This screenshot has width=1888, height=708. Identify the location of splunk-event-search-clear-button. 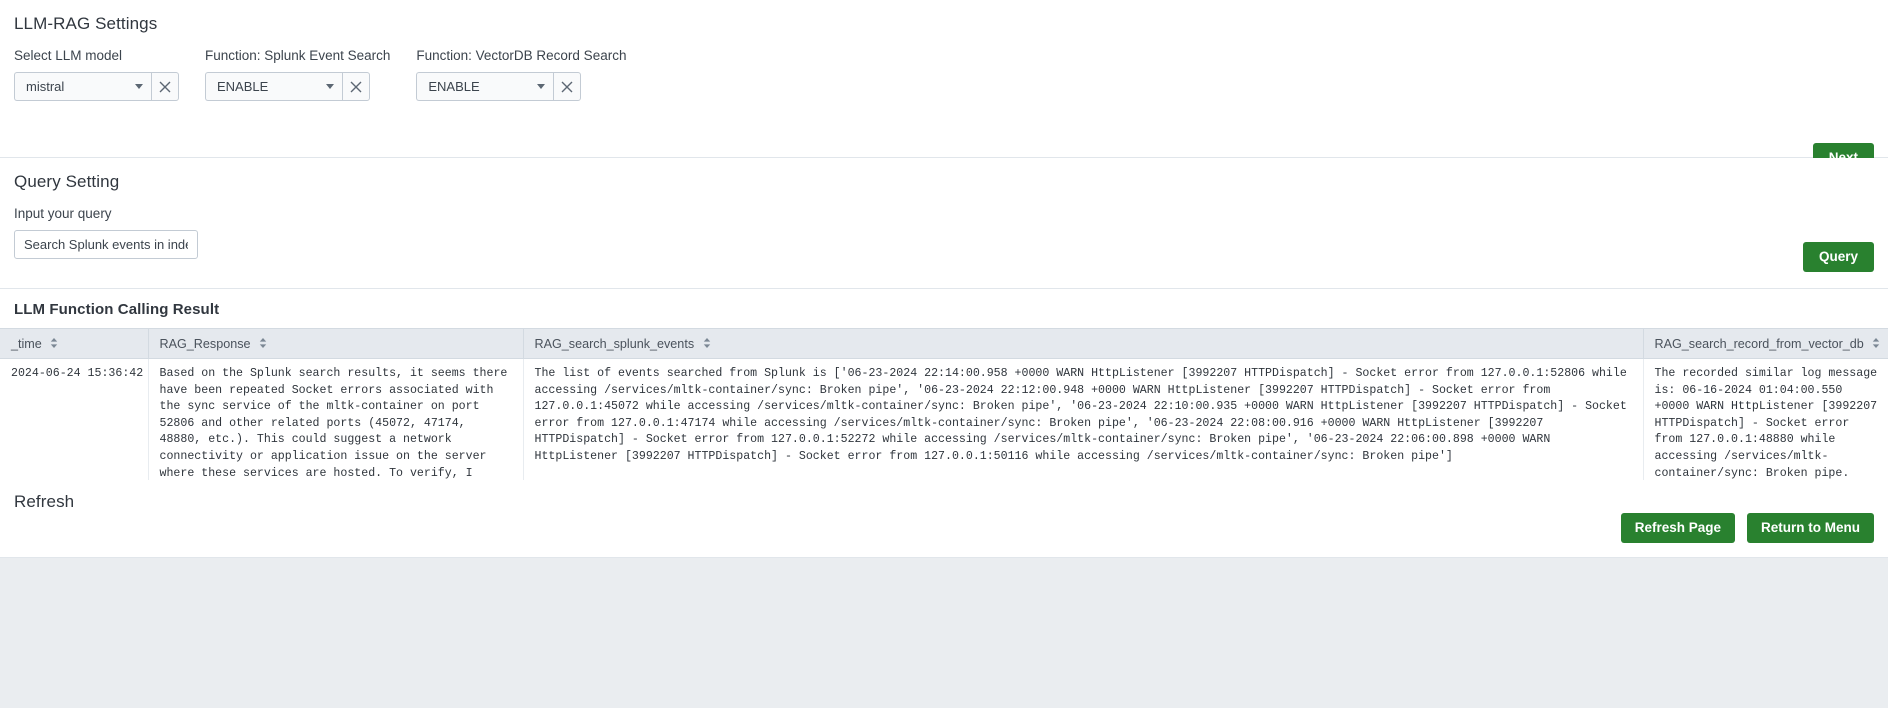
(356, 86).